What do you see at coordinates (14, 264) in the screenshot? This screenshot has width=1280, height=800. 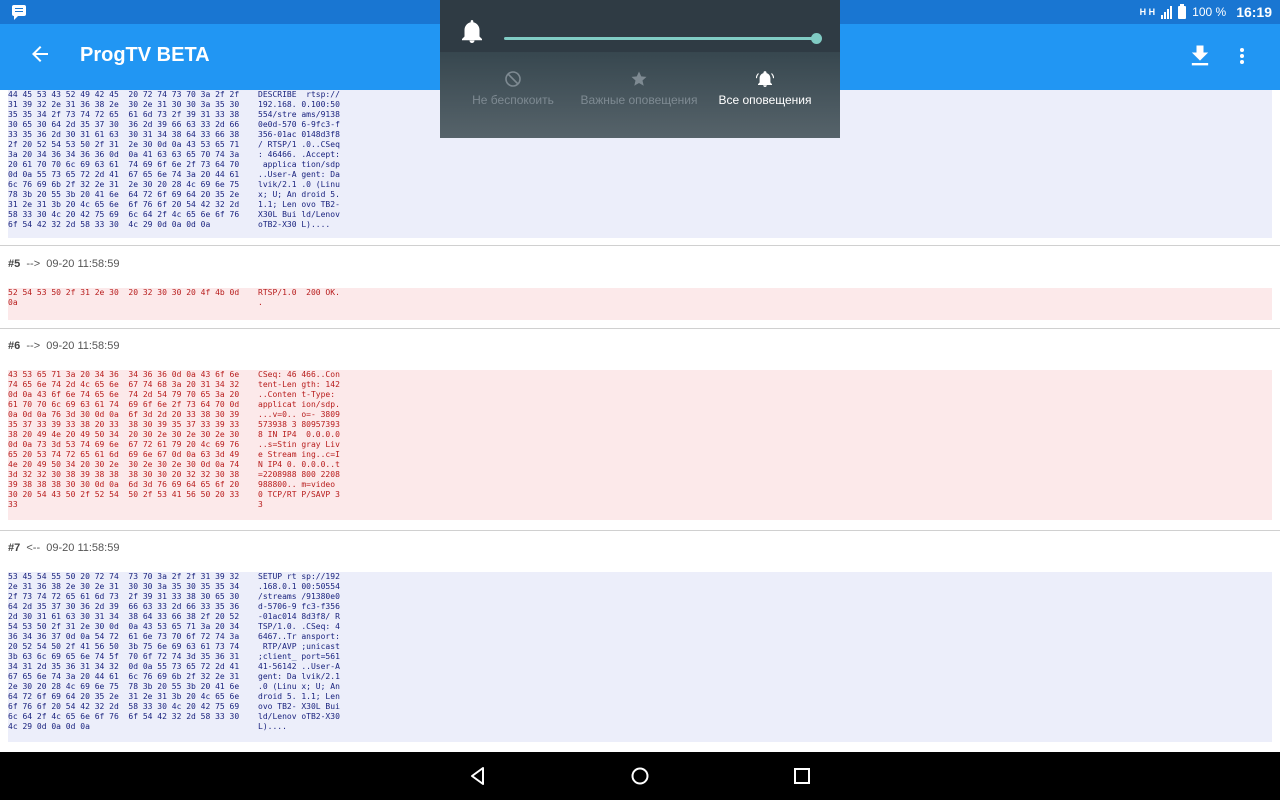 I see `packet-number: #5` at bounding box center [14, 264].